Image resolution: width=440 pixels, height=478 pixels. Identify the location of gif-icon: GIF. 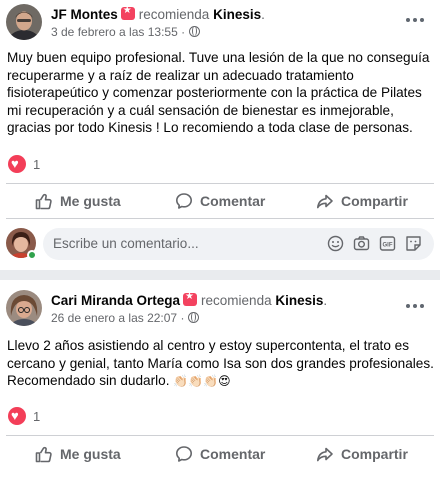
(387, 243).